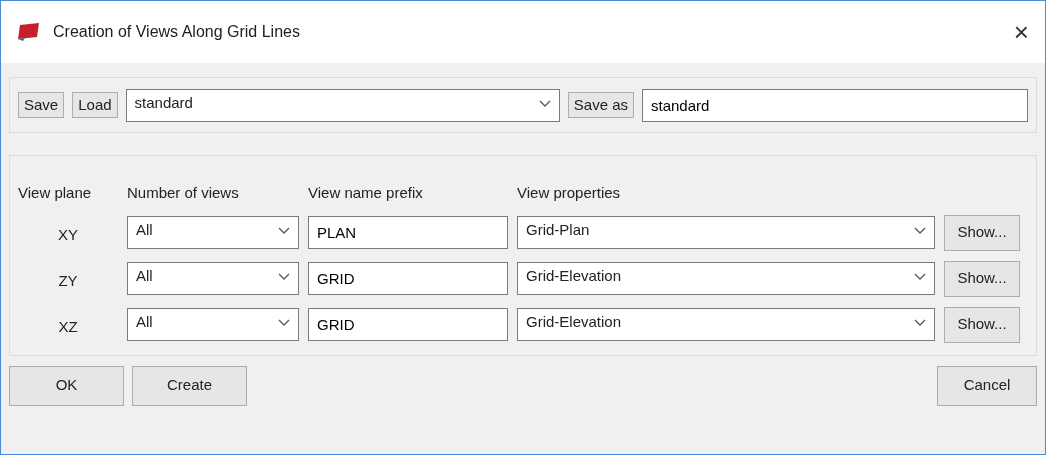 This screenshot has height=455, width=1046. What do you see at coordinates (600, 105) in the screenshot?
I see `save-as-button: Save as` at bounding box center [600, 105].